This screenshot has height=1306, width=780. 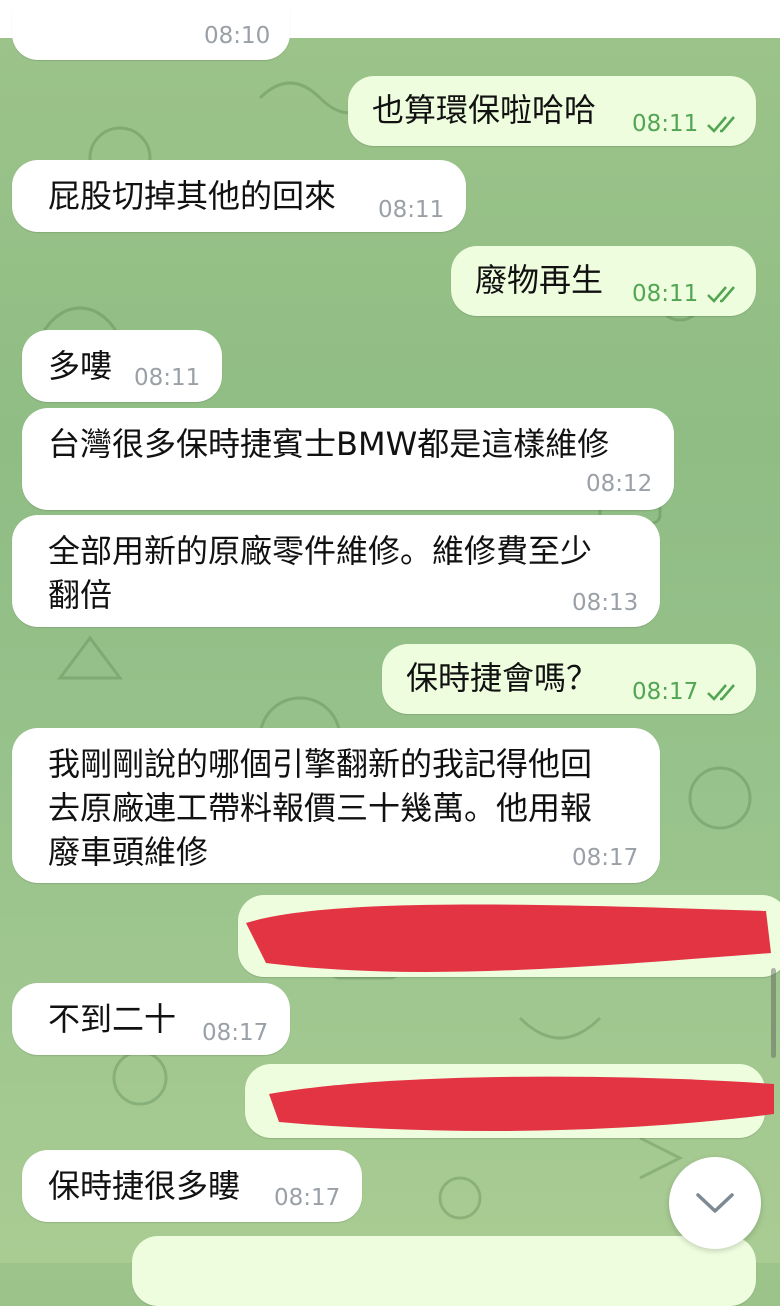 I want to click on message-text: 廢物再生, so click(x=539, y=280).